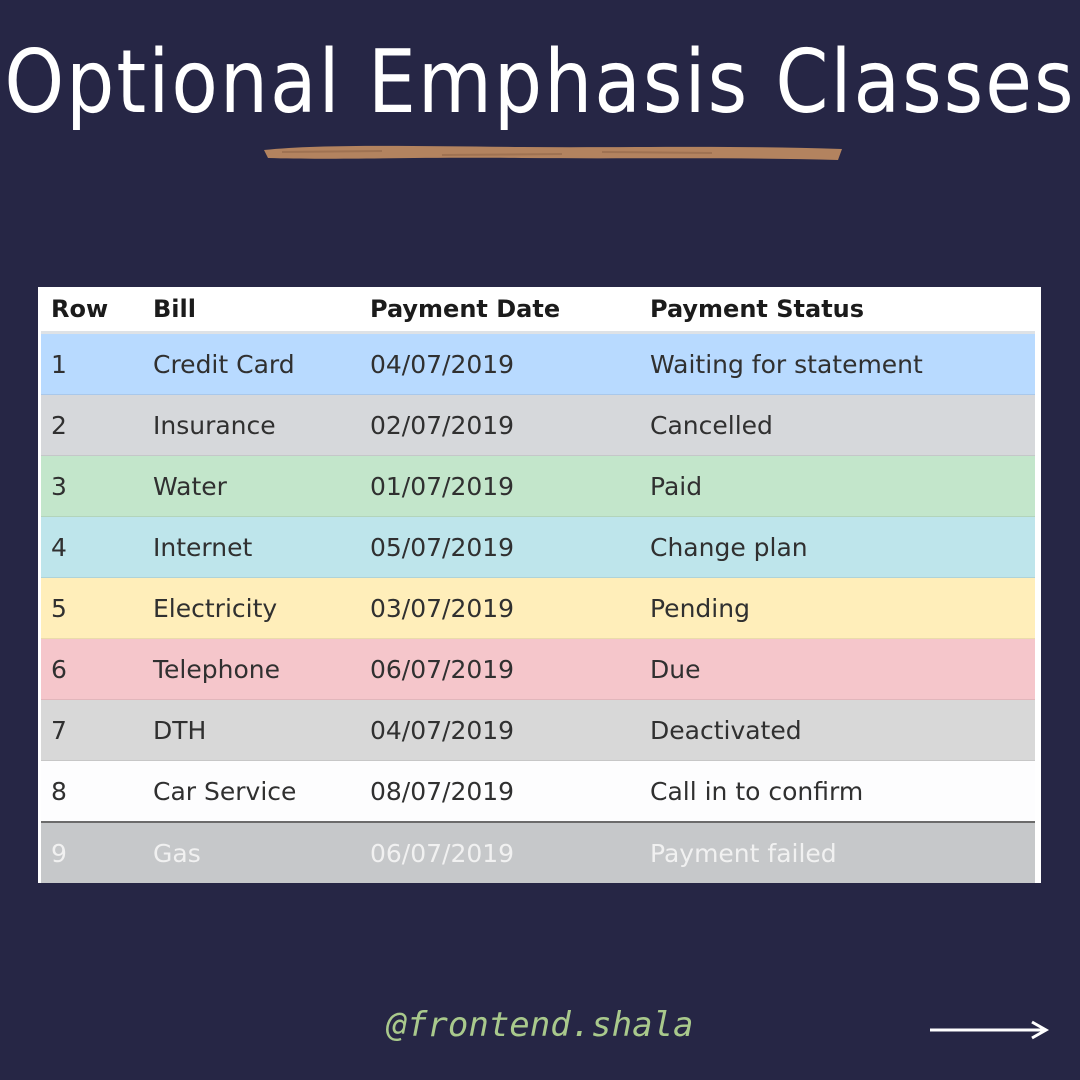  I want to click on table-row: 3 Water 01/07/2019 Paid, so click(538, 486).